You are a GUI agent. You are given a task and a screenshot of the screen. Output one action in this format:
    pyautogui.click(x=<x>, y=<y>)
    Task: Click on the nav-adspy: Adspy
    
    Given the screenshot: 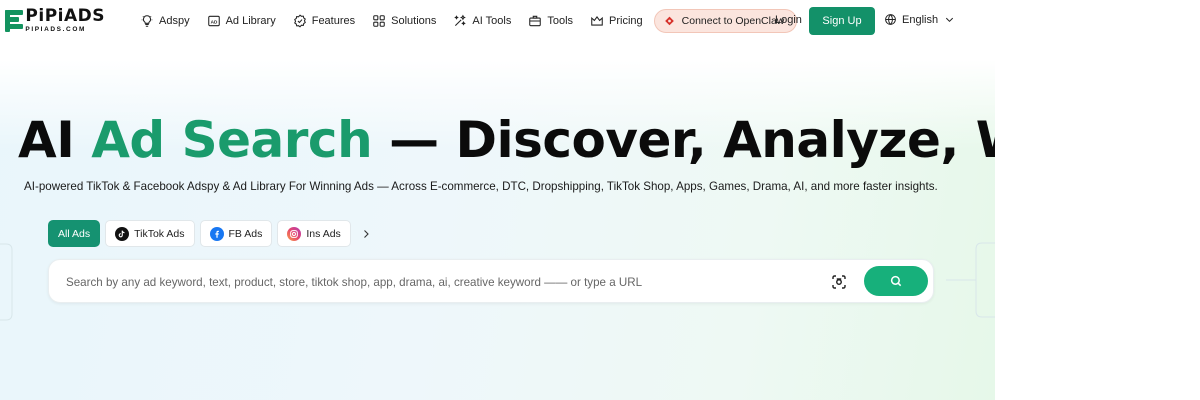 What is the action you would take?
    pyautogui.click(x=165, y=21)
    